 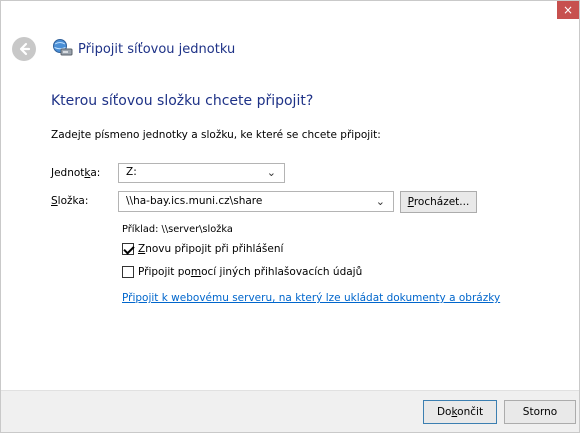 What do you see at coordinates (157, 49) in the screenshot?
I see `dialog-title: Připojit síťovou jednotku` at bounding box center [157, 49].